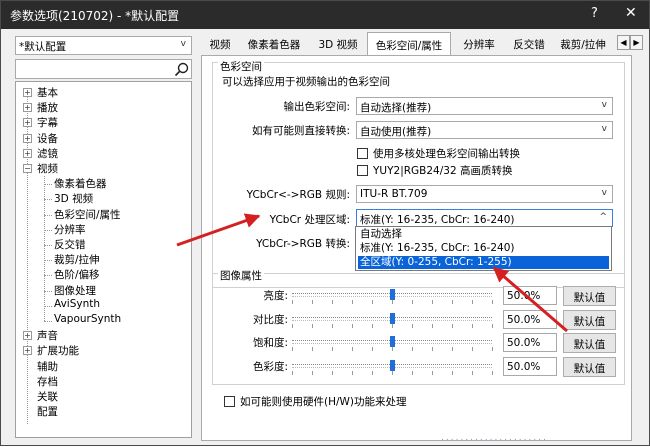 This screenshot has height=447, width=650. I want to click on arrow-to-range-label, so click(218, 230).